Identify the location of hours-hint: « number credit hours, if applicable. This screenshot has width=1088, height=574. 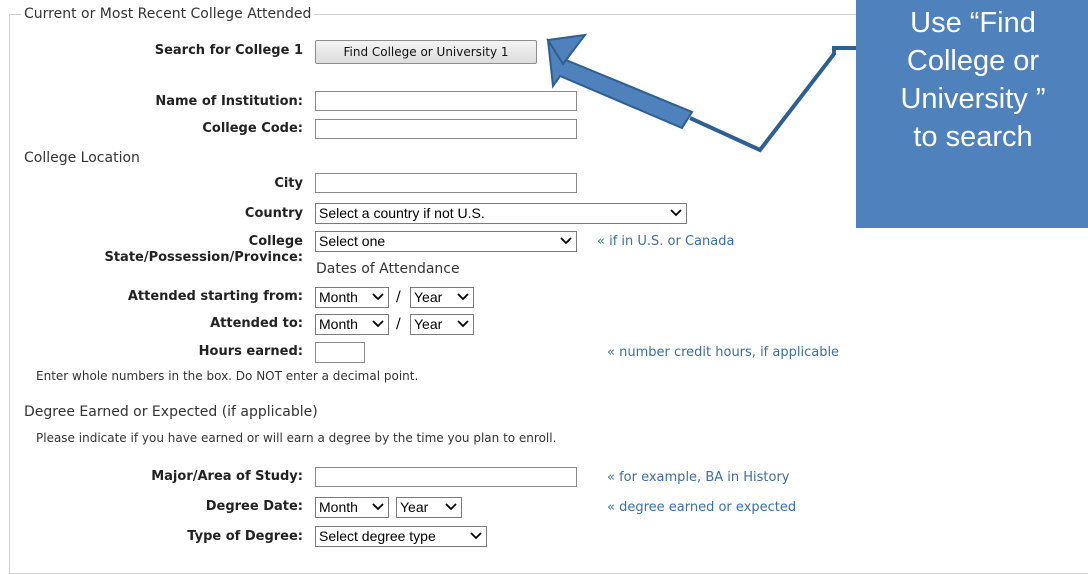
(723, 352).